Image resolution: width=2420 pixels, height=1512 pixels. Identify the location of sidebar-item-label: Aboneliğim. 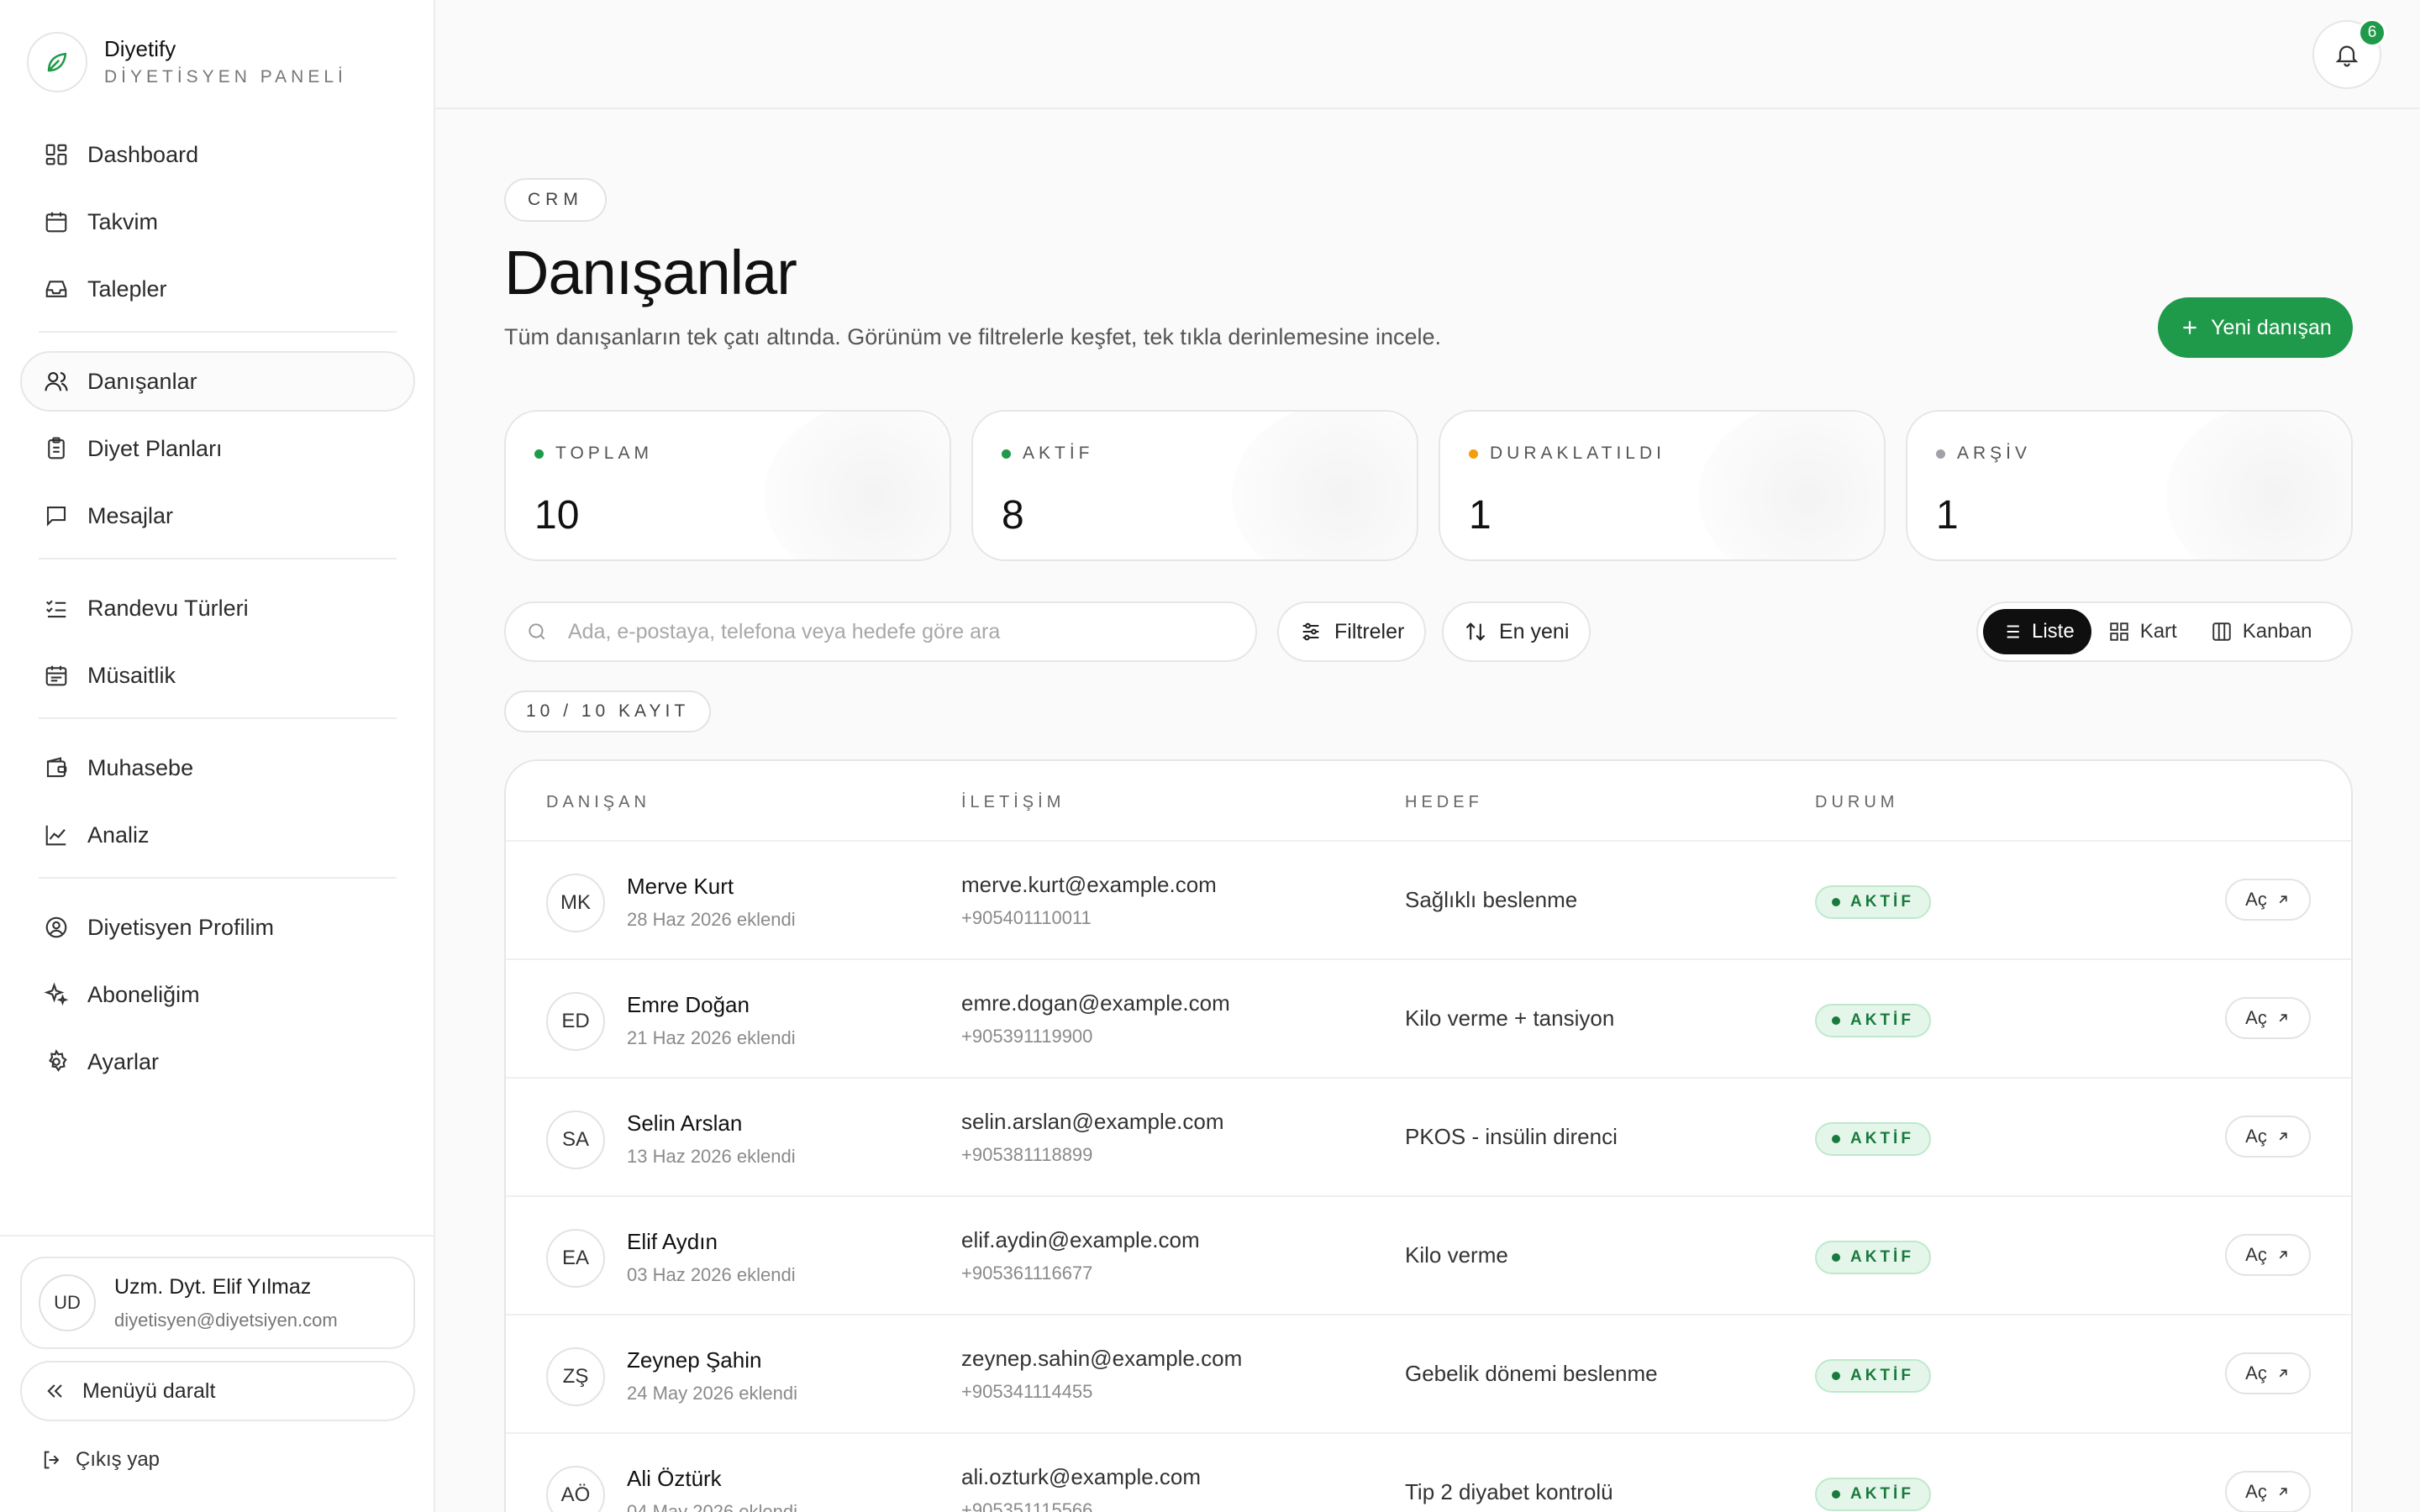
(143, 994).